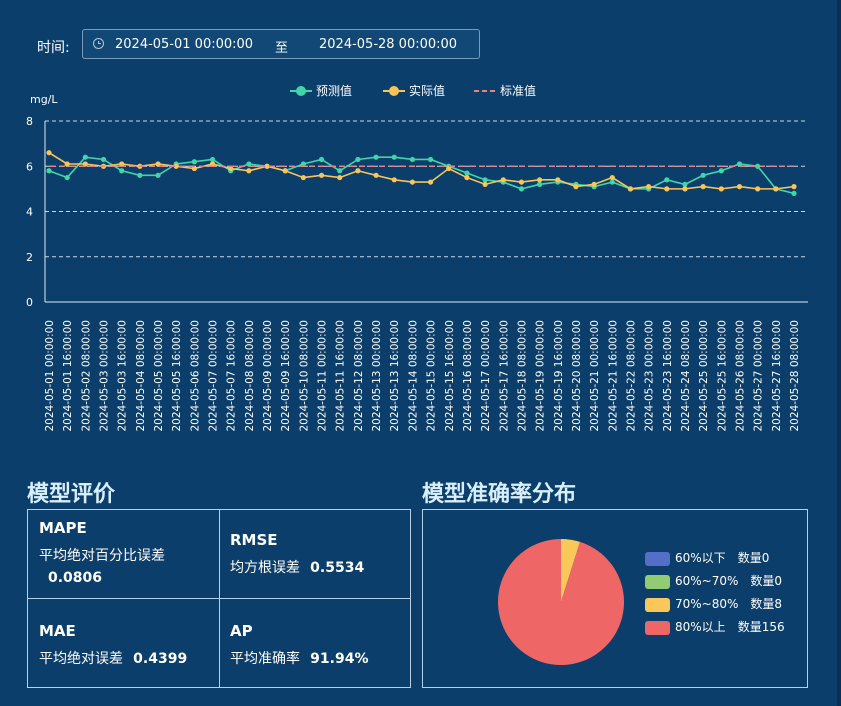  I want to click on accuracy-title: 模型准确率分布, so click(499, 494).